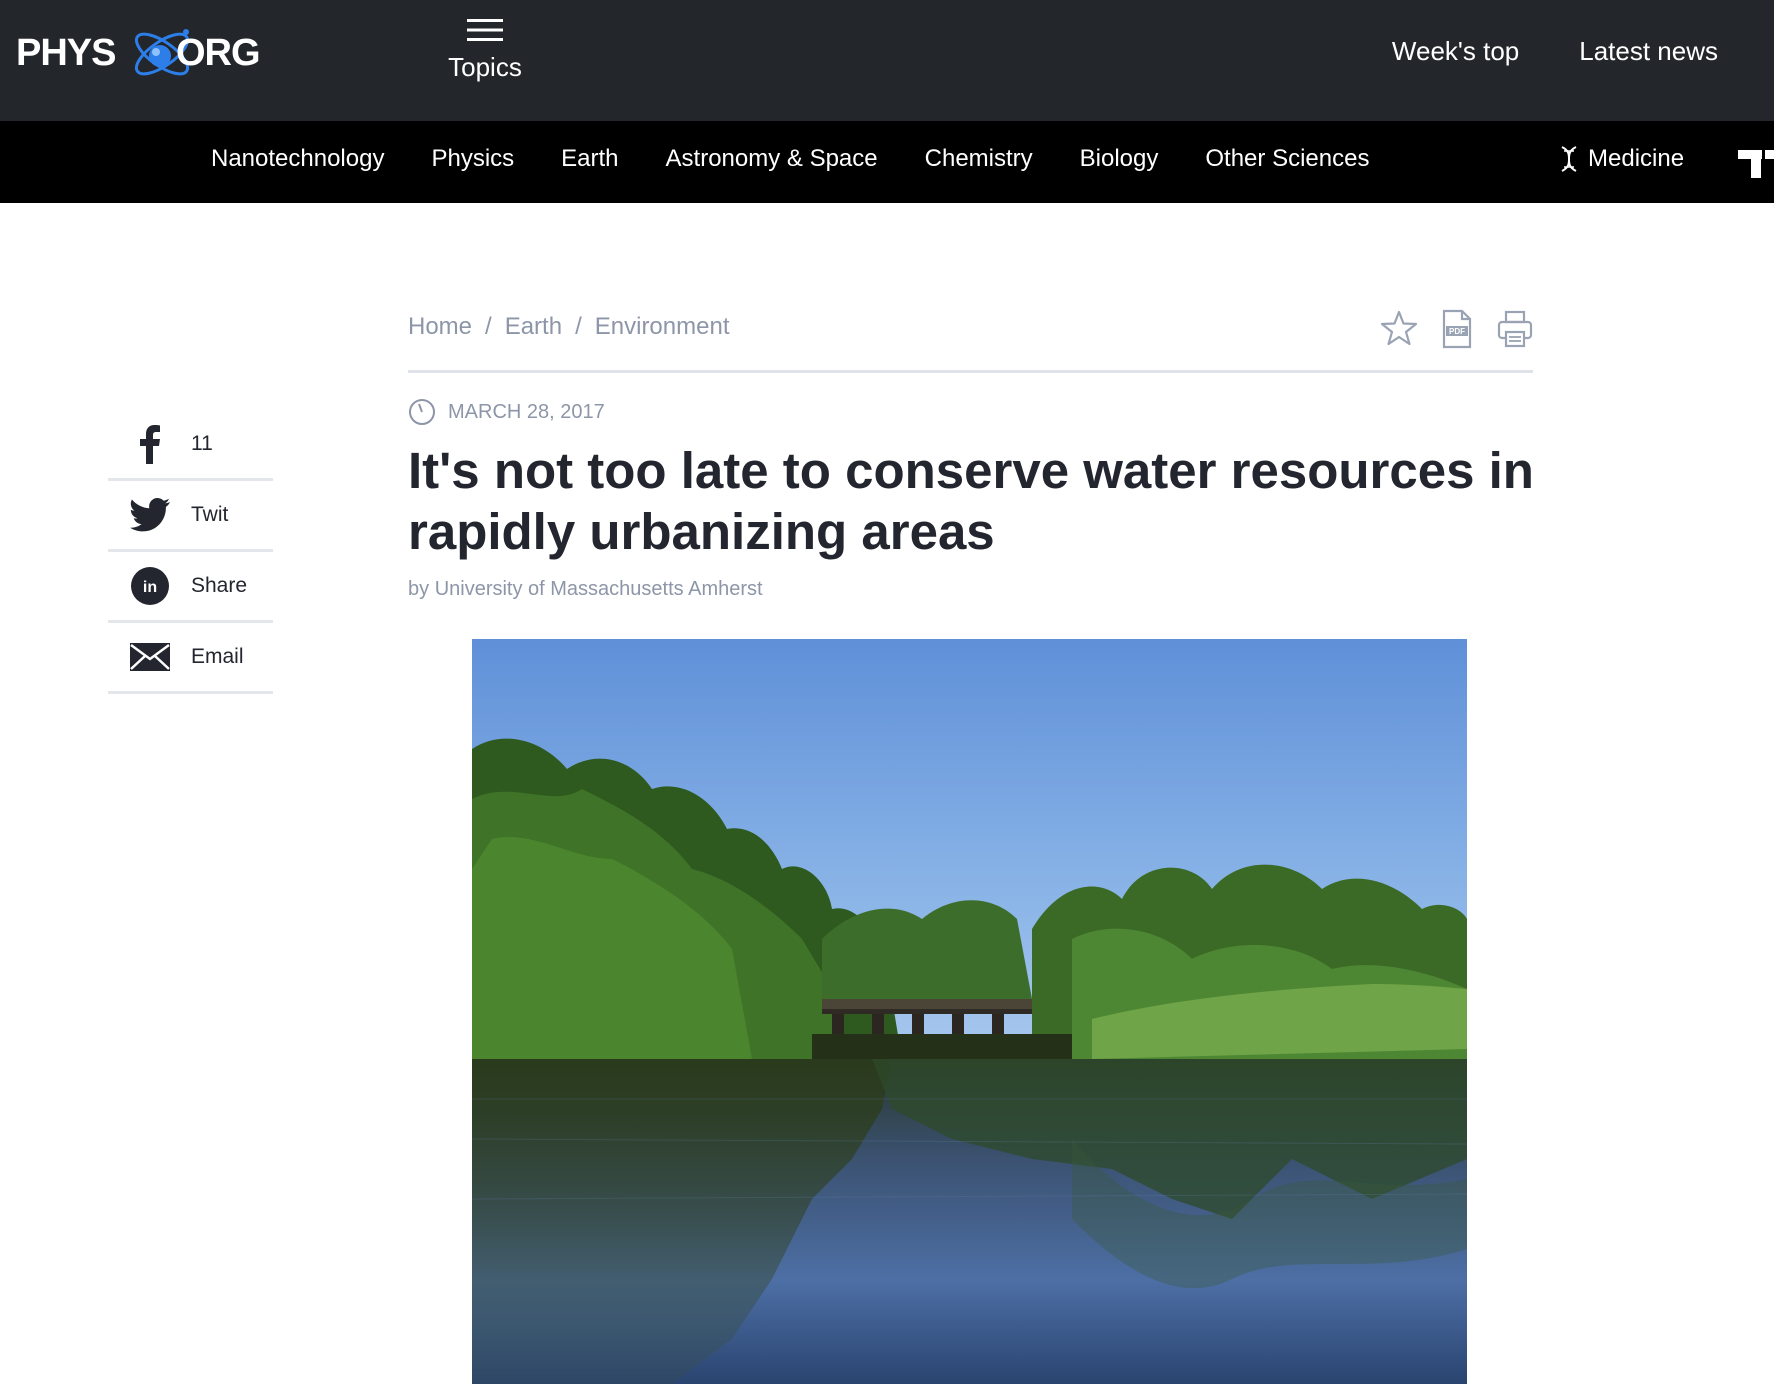 The height and width of the screenshot is (1395, 1774). What do you see at coordinates (533, 327) in the screenshot?
I see `breadcrumb-earth: Earth` at bounding box center [533, 327].